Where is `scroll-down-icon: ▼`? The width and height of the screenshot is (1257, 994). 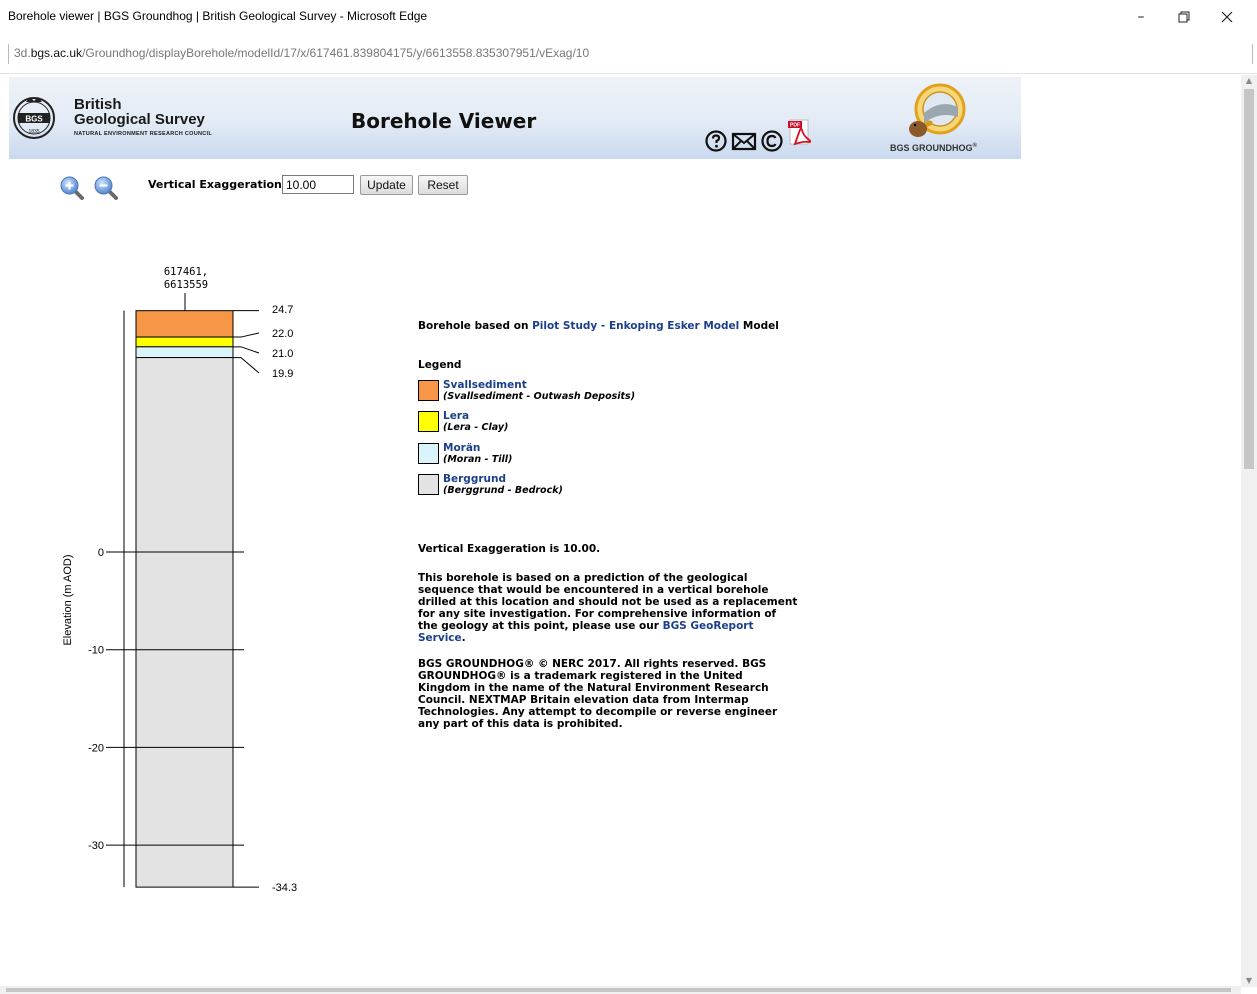
scroll-down-icon: ▼ is located at coordinates (1249, 981).